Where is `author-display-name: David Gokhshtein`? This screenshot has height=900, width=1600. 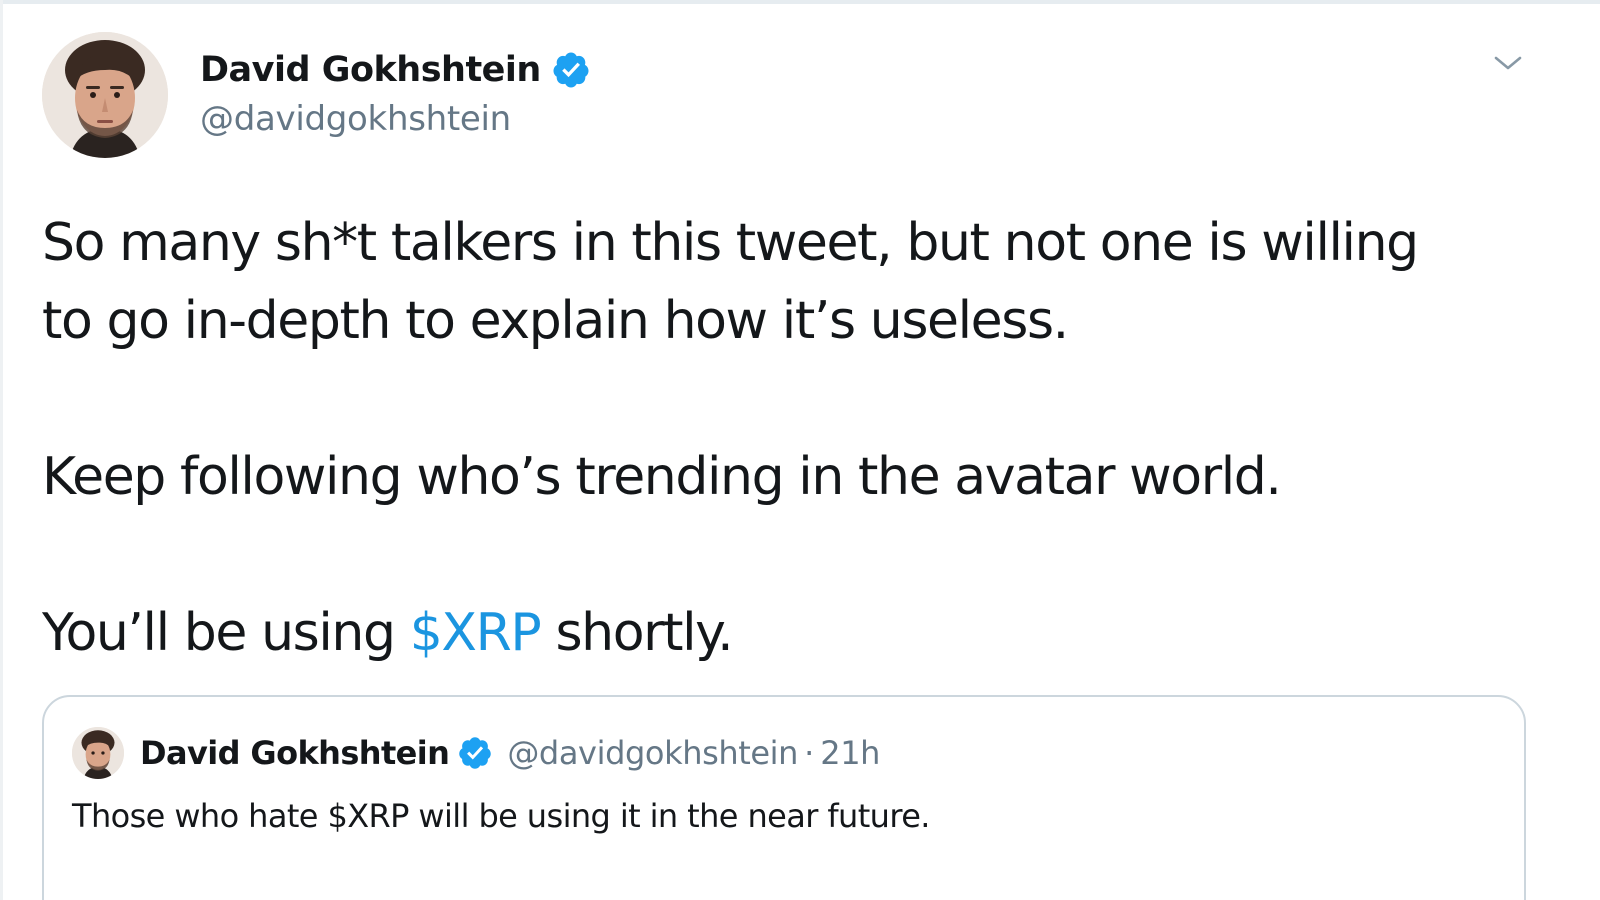
author-display-name: David Gokhshtein is located at coordinates (370, 70).